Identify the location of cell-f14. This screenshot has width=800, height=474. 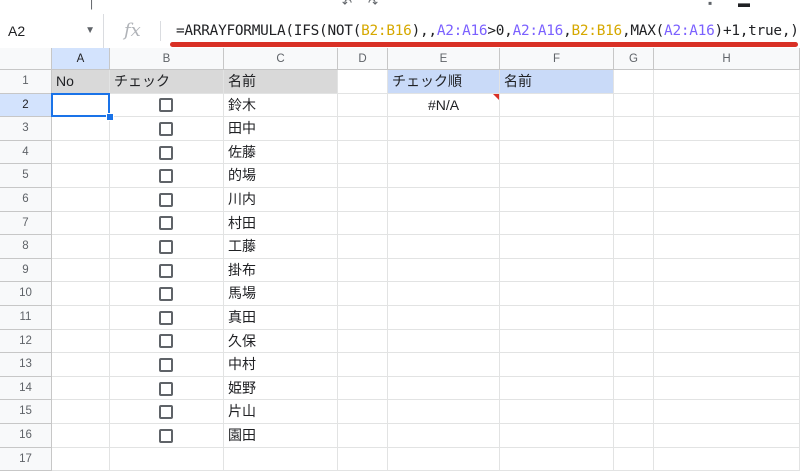
(557, 388).